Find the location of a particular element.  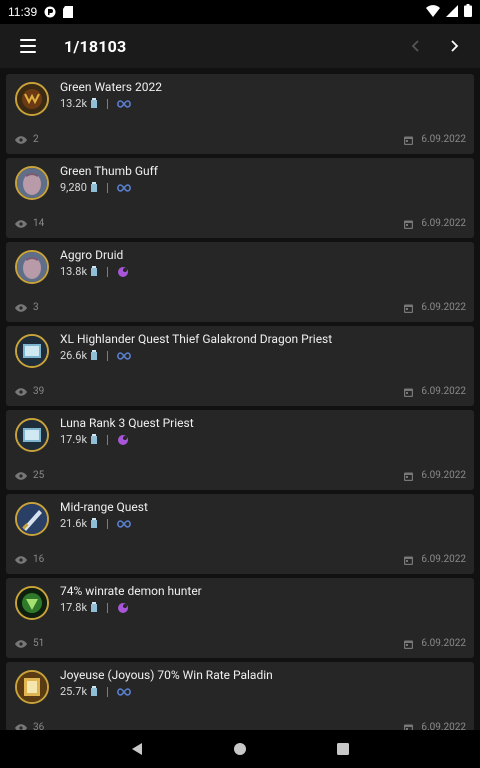

recents-button is located at coordinates (343, 749).